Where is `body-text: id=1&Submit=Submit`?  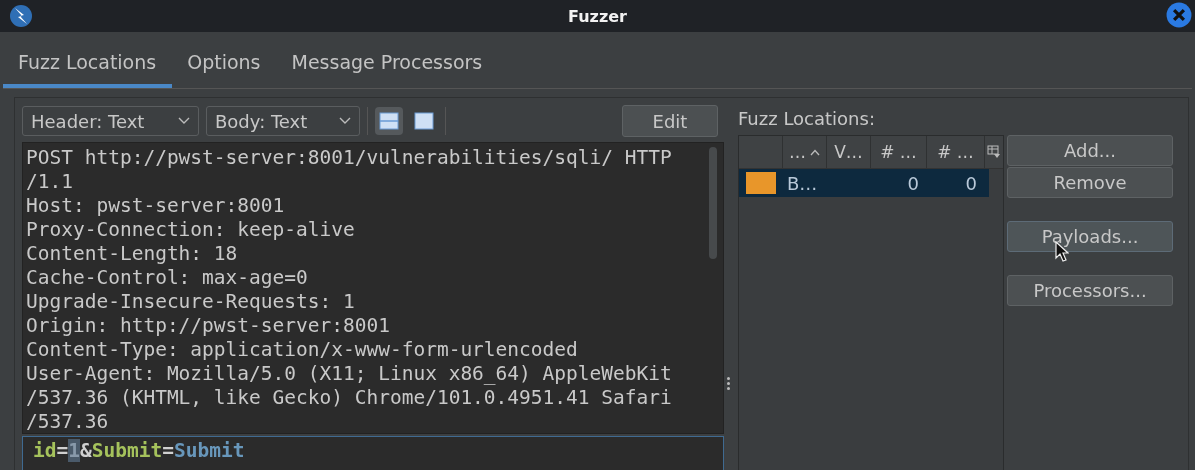
body-text: id=1&Submit=Submit is located at coordinates (139, 450).